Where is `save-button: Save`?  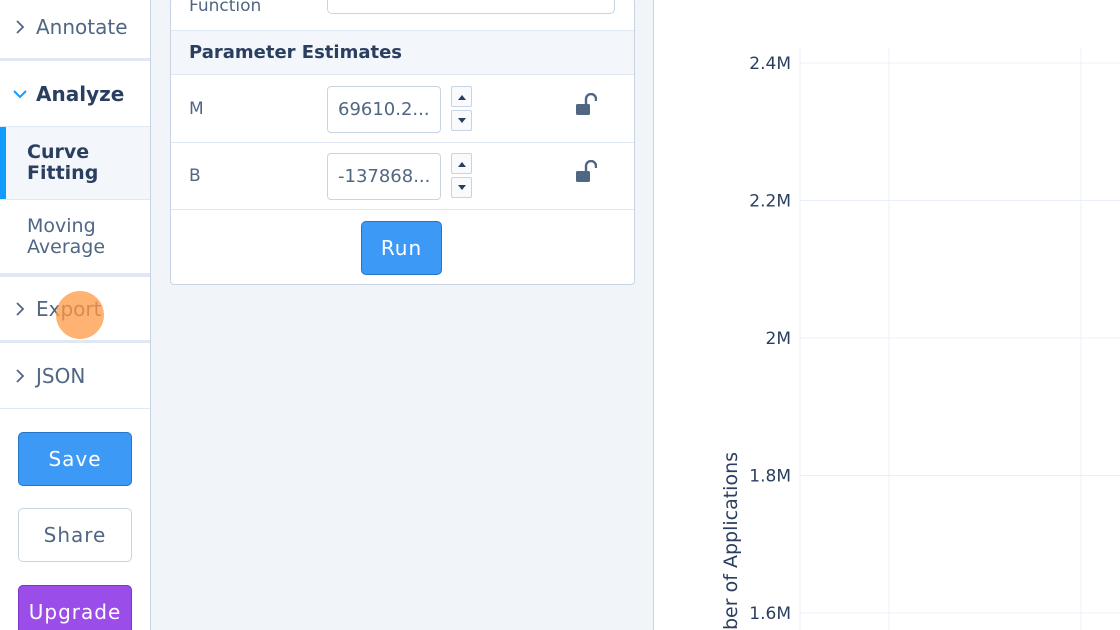 save-button: Save is located at coordinates (75, 459).